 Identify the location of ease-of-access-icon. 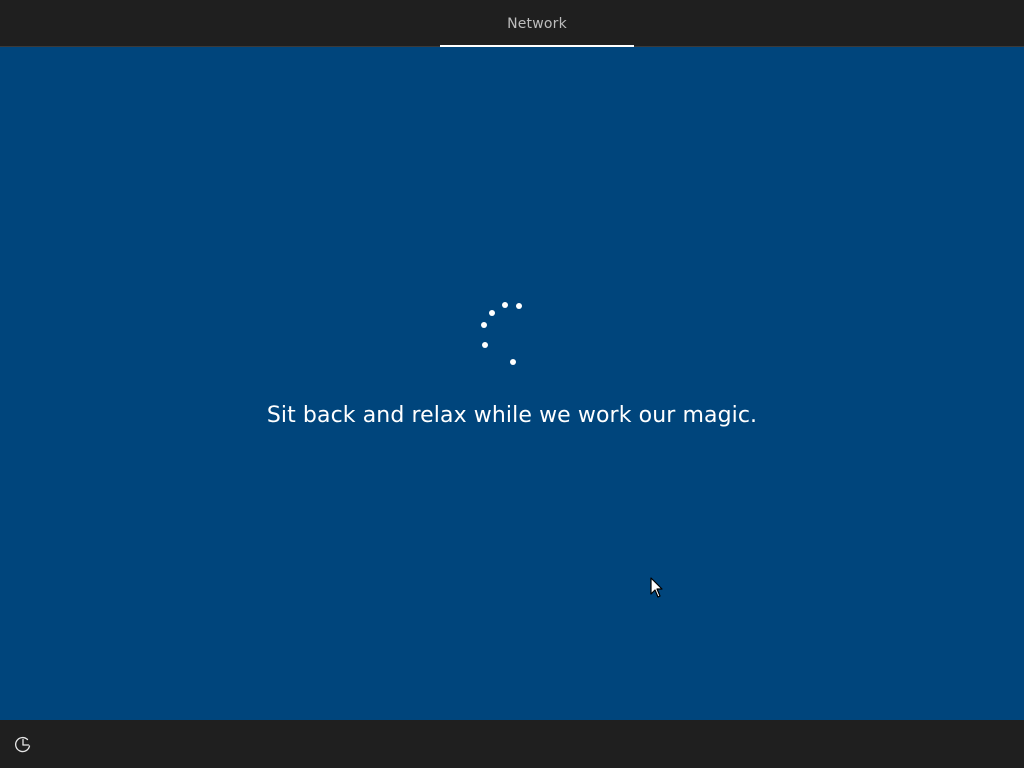
(23, 745).